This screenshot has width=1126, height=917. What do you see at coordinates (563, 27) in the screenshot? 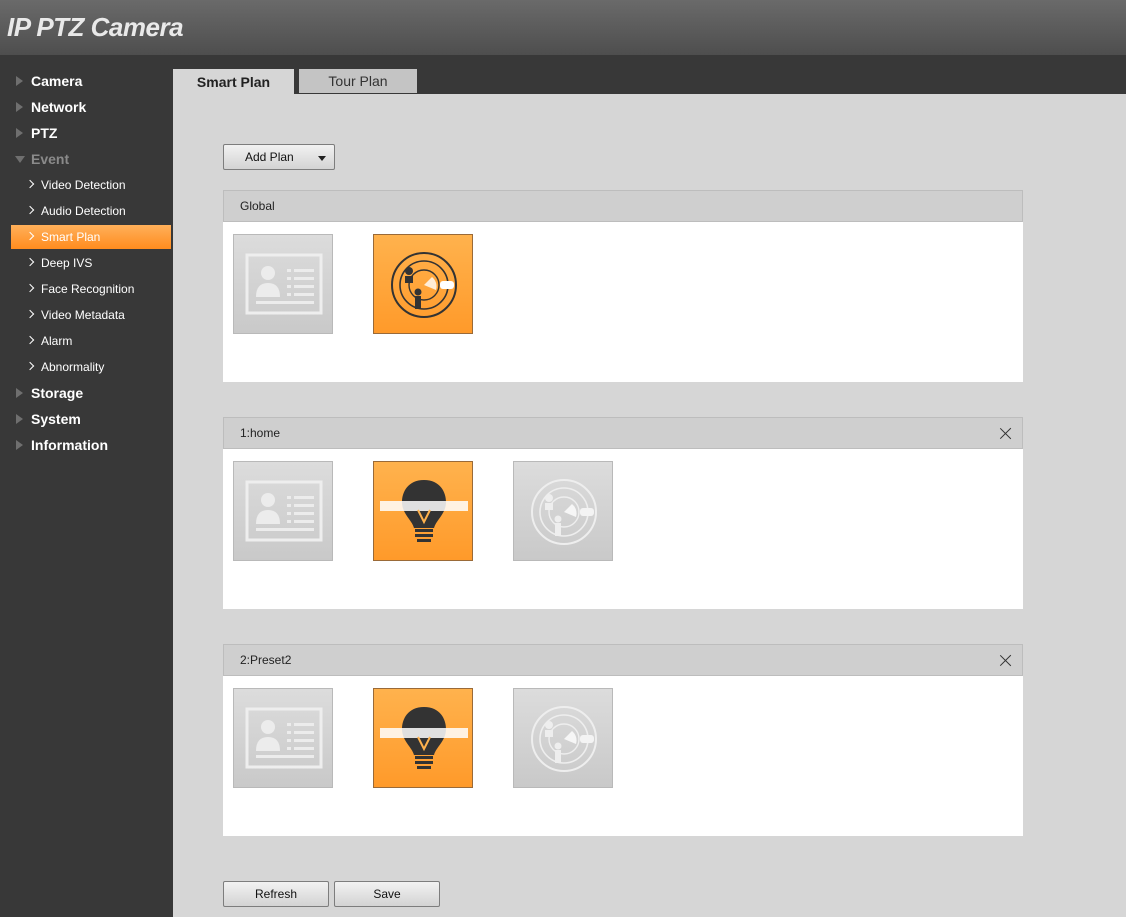
I see `app-header: IP PTZ Camera` at bounding box center [563, 27].